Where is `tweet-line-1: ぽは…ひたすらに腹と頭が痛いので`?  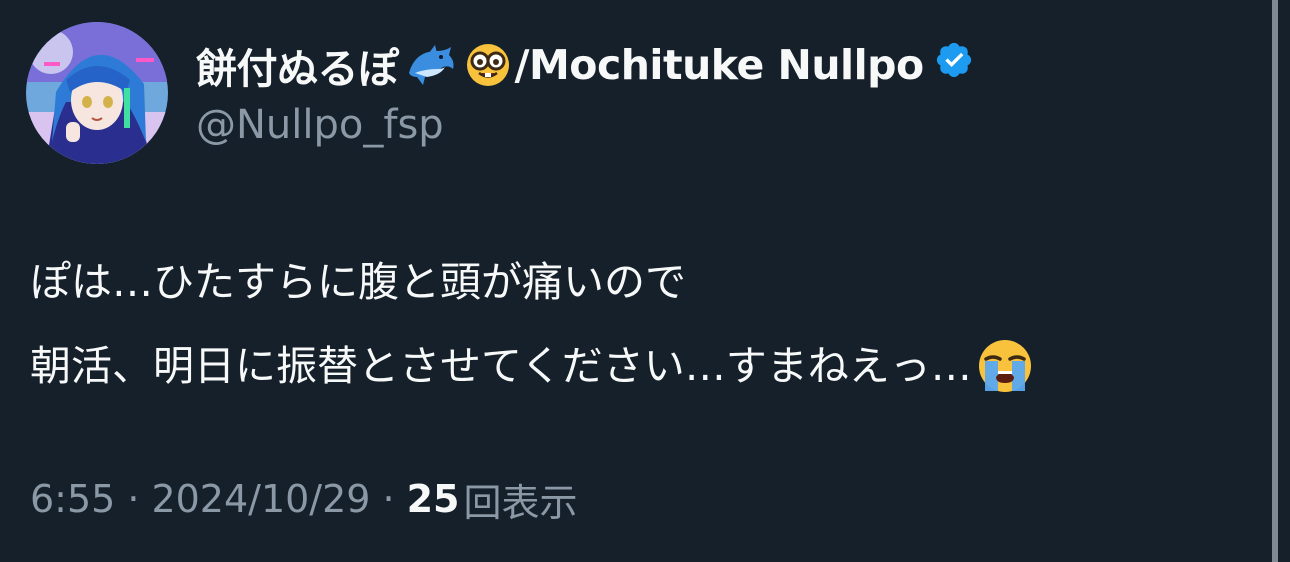
tweet-line-1: ぽは…ひたすらに腹と頭が痛いので is located at coordinates (358, 282).